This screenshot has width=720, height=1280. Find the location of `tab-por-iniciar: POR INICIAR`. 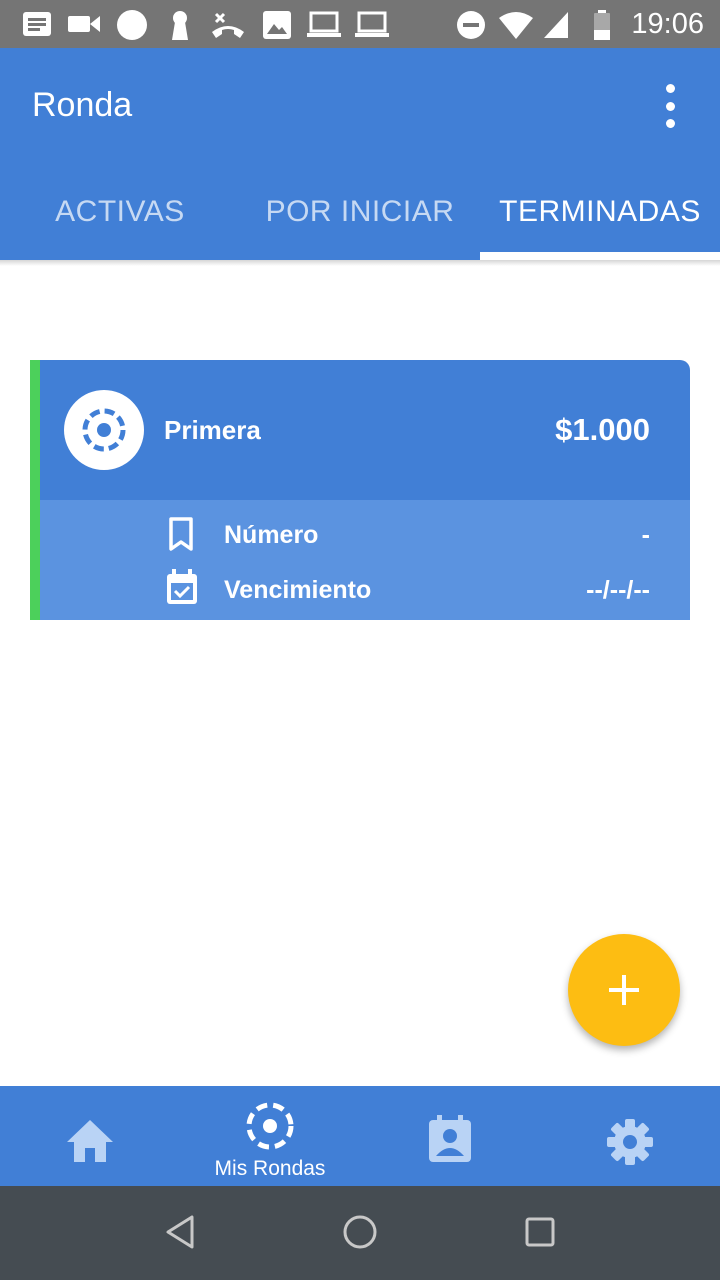

tab-por-iniciar: POR INICIAR is located at coordinates (360, 224).